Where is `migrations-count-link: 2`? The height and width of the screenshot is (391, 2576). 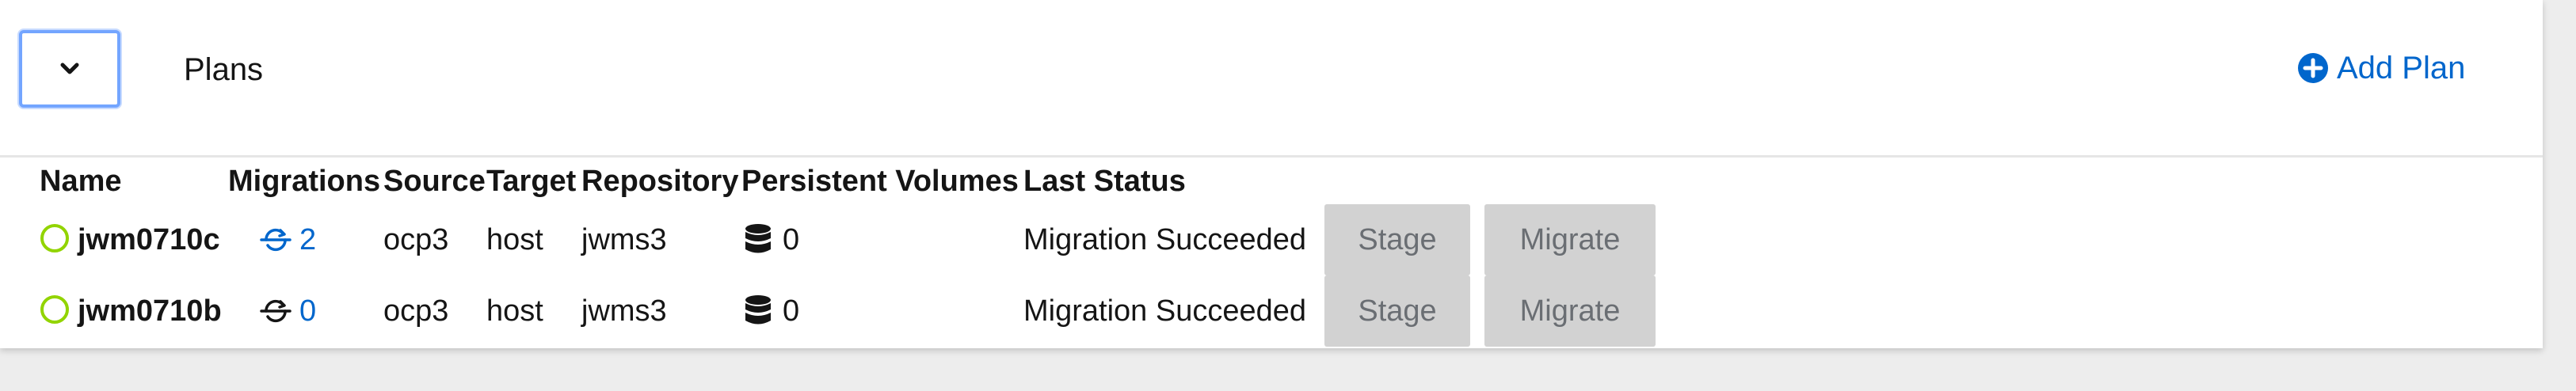 migrations-count-link: 2 is located at coordinates (307, 240).